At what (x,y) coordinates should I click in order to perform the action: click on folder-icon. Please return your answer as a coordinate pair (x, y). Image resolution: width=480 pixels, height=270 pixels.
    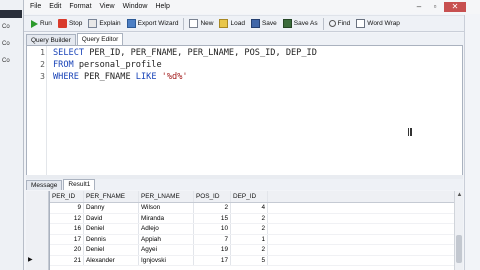
    Looking at the image, I should click on (224, 23).